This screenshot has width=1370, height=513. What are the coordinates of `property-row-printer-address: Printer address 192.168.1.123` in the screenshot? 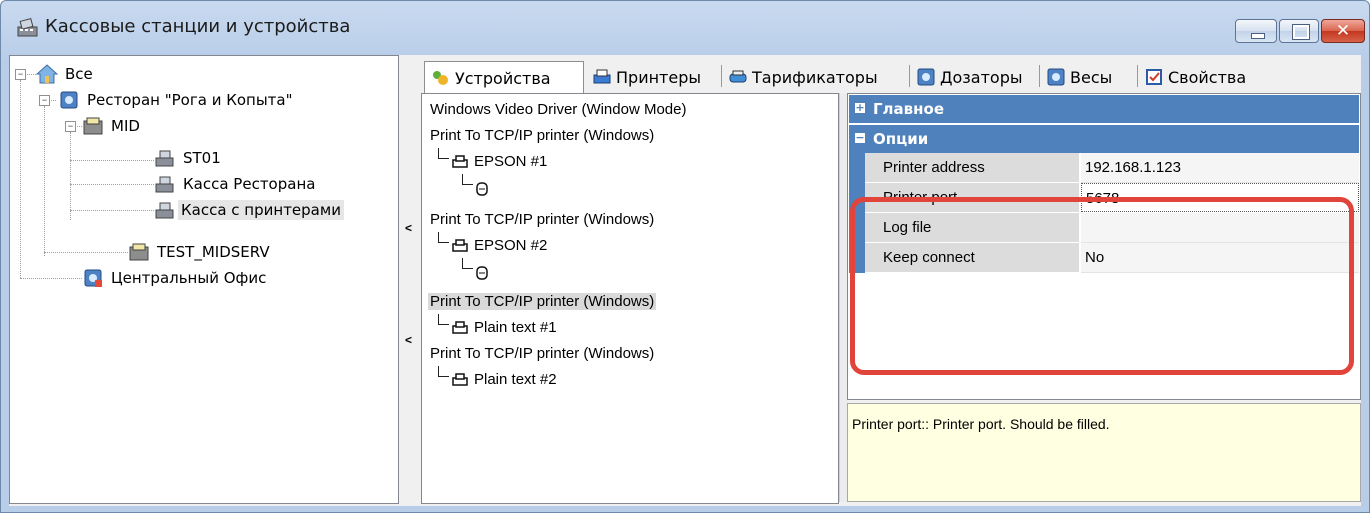 It's located at (1104, 168).